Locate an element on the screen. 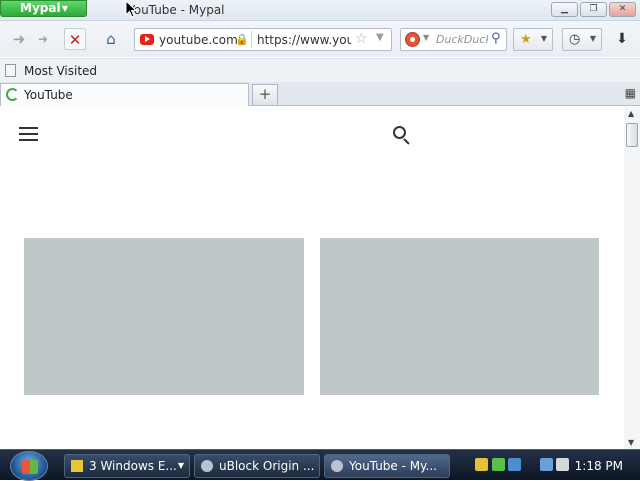 Image resolution: width=640 pixels, height=481 pixels. search-icon is located at coordinates (402, 135).